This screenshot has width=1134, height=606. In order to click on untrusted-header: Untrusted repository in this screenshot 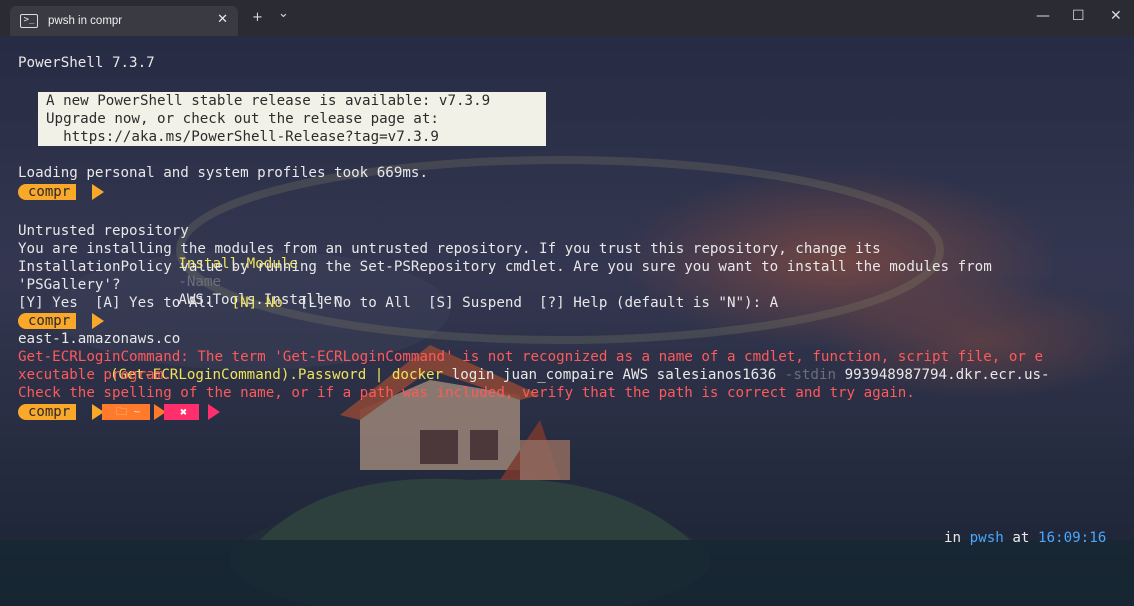, I will do `click(103, 231)`.